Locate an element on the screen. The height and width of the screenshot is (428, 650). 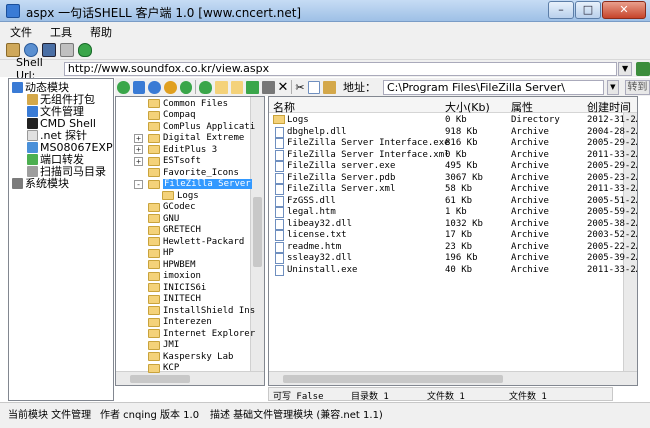
connect-icon is located at coordinates (643, 68).